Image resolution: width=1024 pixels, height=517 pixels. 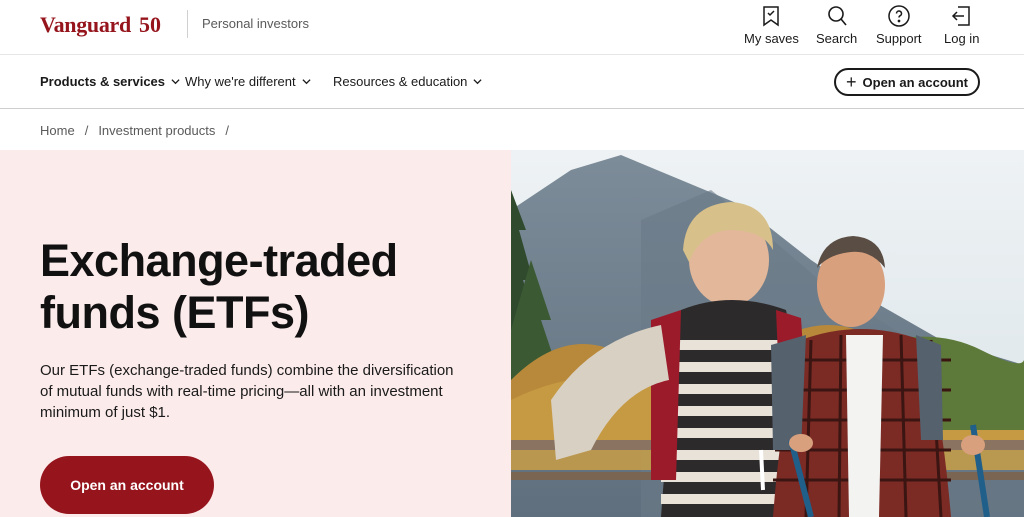 I want to click on open-account-nav-label: Open an account, so click(x=915, y=82).